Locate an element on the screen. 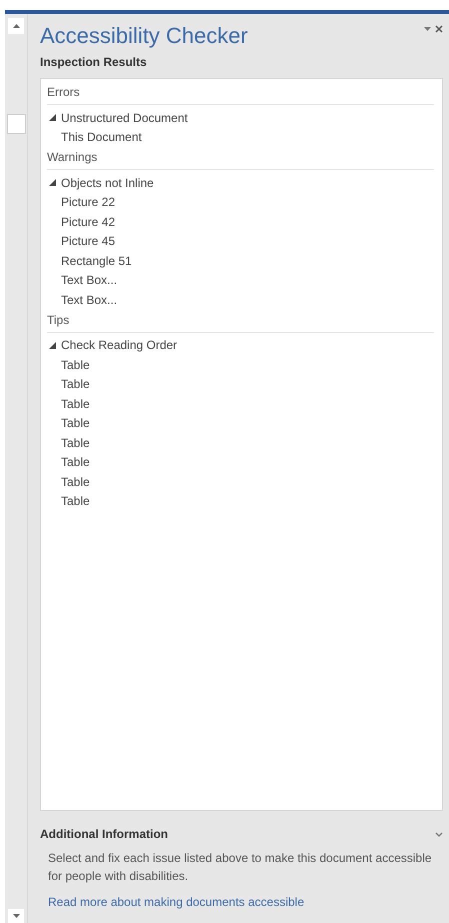  issue-group: Unstructured Document is located at coordinates (124, 117).